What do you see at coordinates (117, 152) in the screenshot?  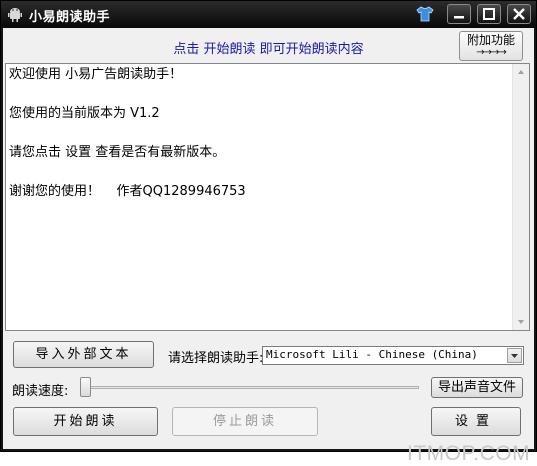 I see `text-line: 请您点击 设置 查看是否有最新版本。` at bounding box center [117, 152].